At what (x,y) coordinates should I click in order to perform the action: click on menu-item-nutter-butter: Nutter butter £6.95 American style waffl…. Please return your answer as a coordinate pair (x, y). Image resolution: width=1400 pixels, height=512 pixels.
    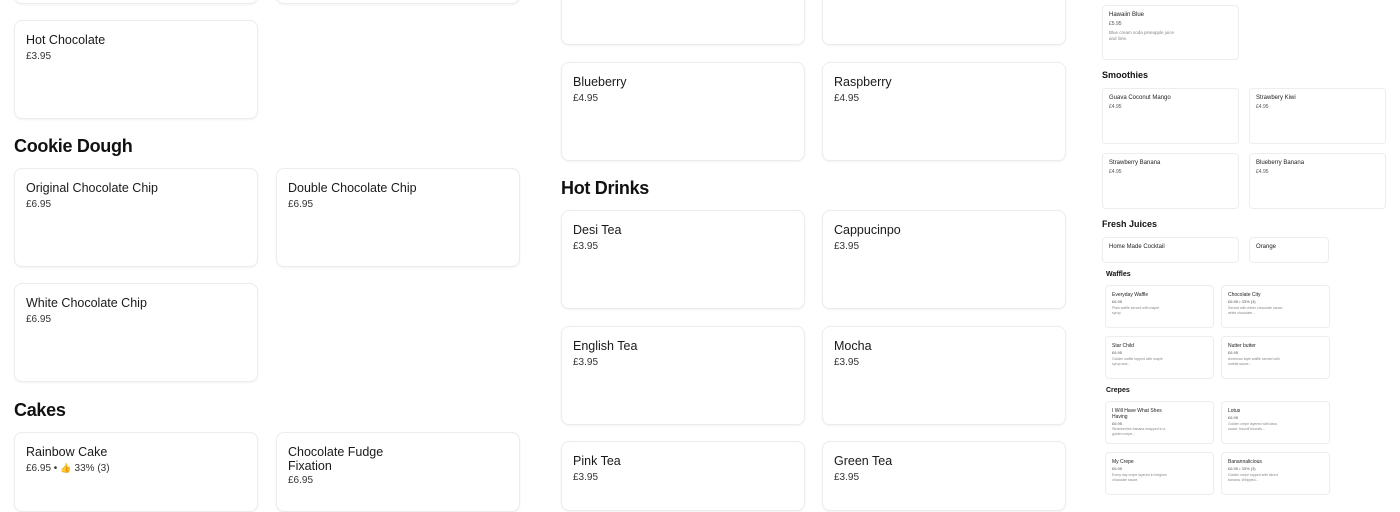
    Looking at the image, I should click on (1275, 357).